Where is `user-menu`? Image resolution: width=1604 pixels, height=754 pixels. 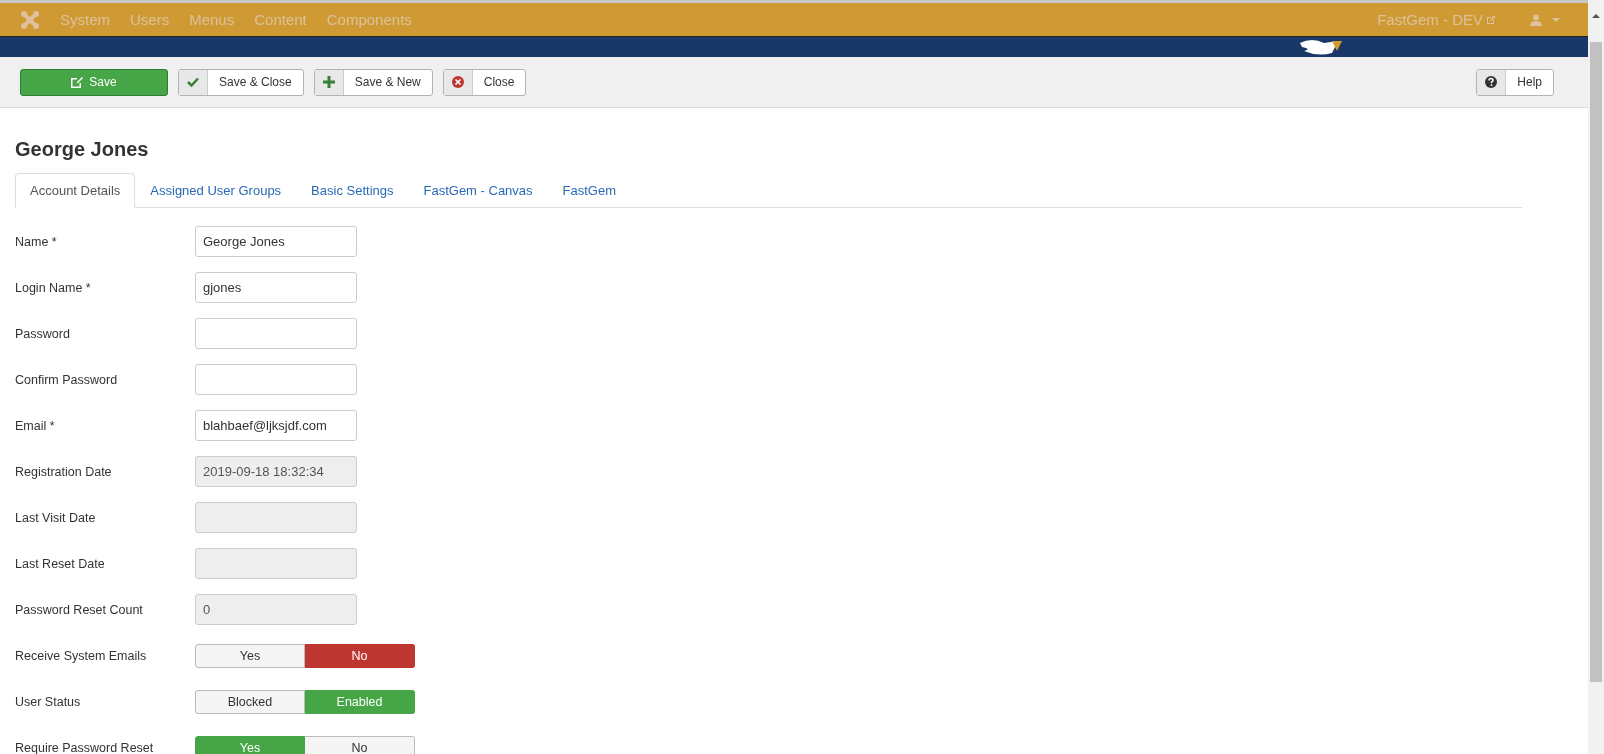 user-menu is located at coordinates (1545, 19).